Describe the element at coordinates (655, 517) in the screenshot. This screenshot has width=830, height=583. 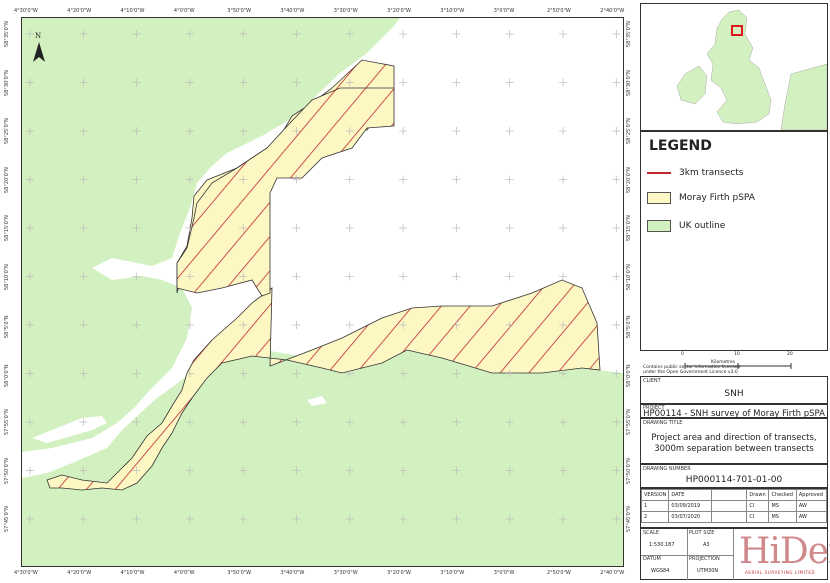
I see `rev-cell: 2` at that location.